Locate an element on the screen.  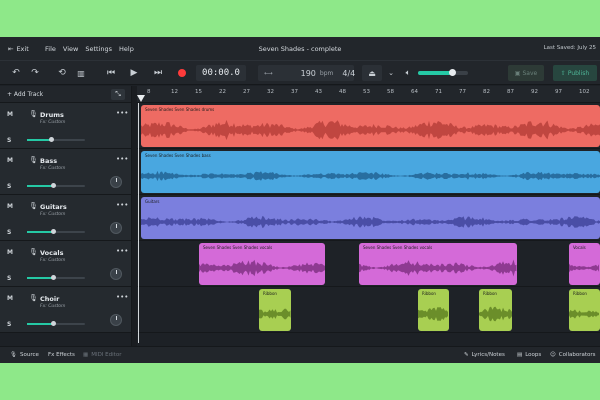
track-header-vocals: M S 🎙︎ Vocals Fx: Custom ••• is located at coordinates (65, 264).